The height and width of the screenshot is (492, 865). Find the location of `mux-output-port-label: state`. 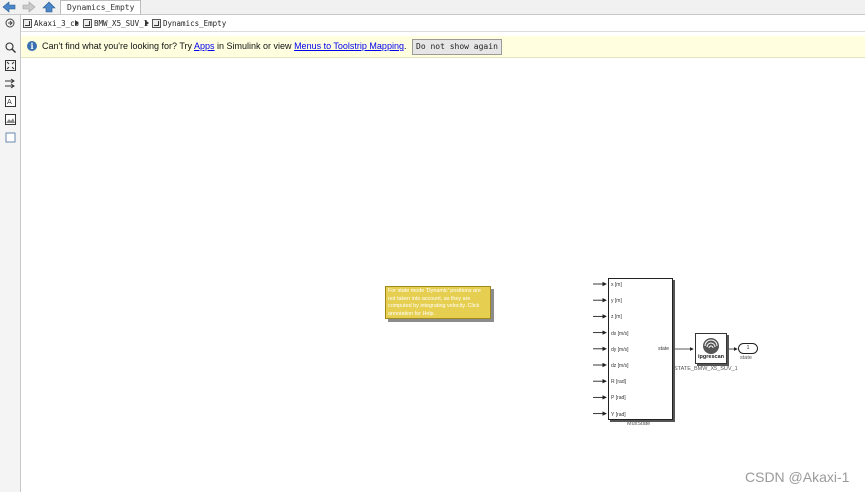

mux-output-port-label: state is located at coordinates (663, 349).